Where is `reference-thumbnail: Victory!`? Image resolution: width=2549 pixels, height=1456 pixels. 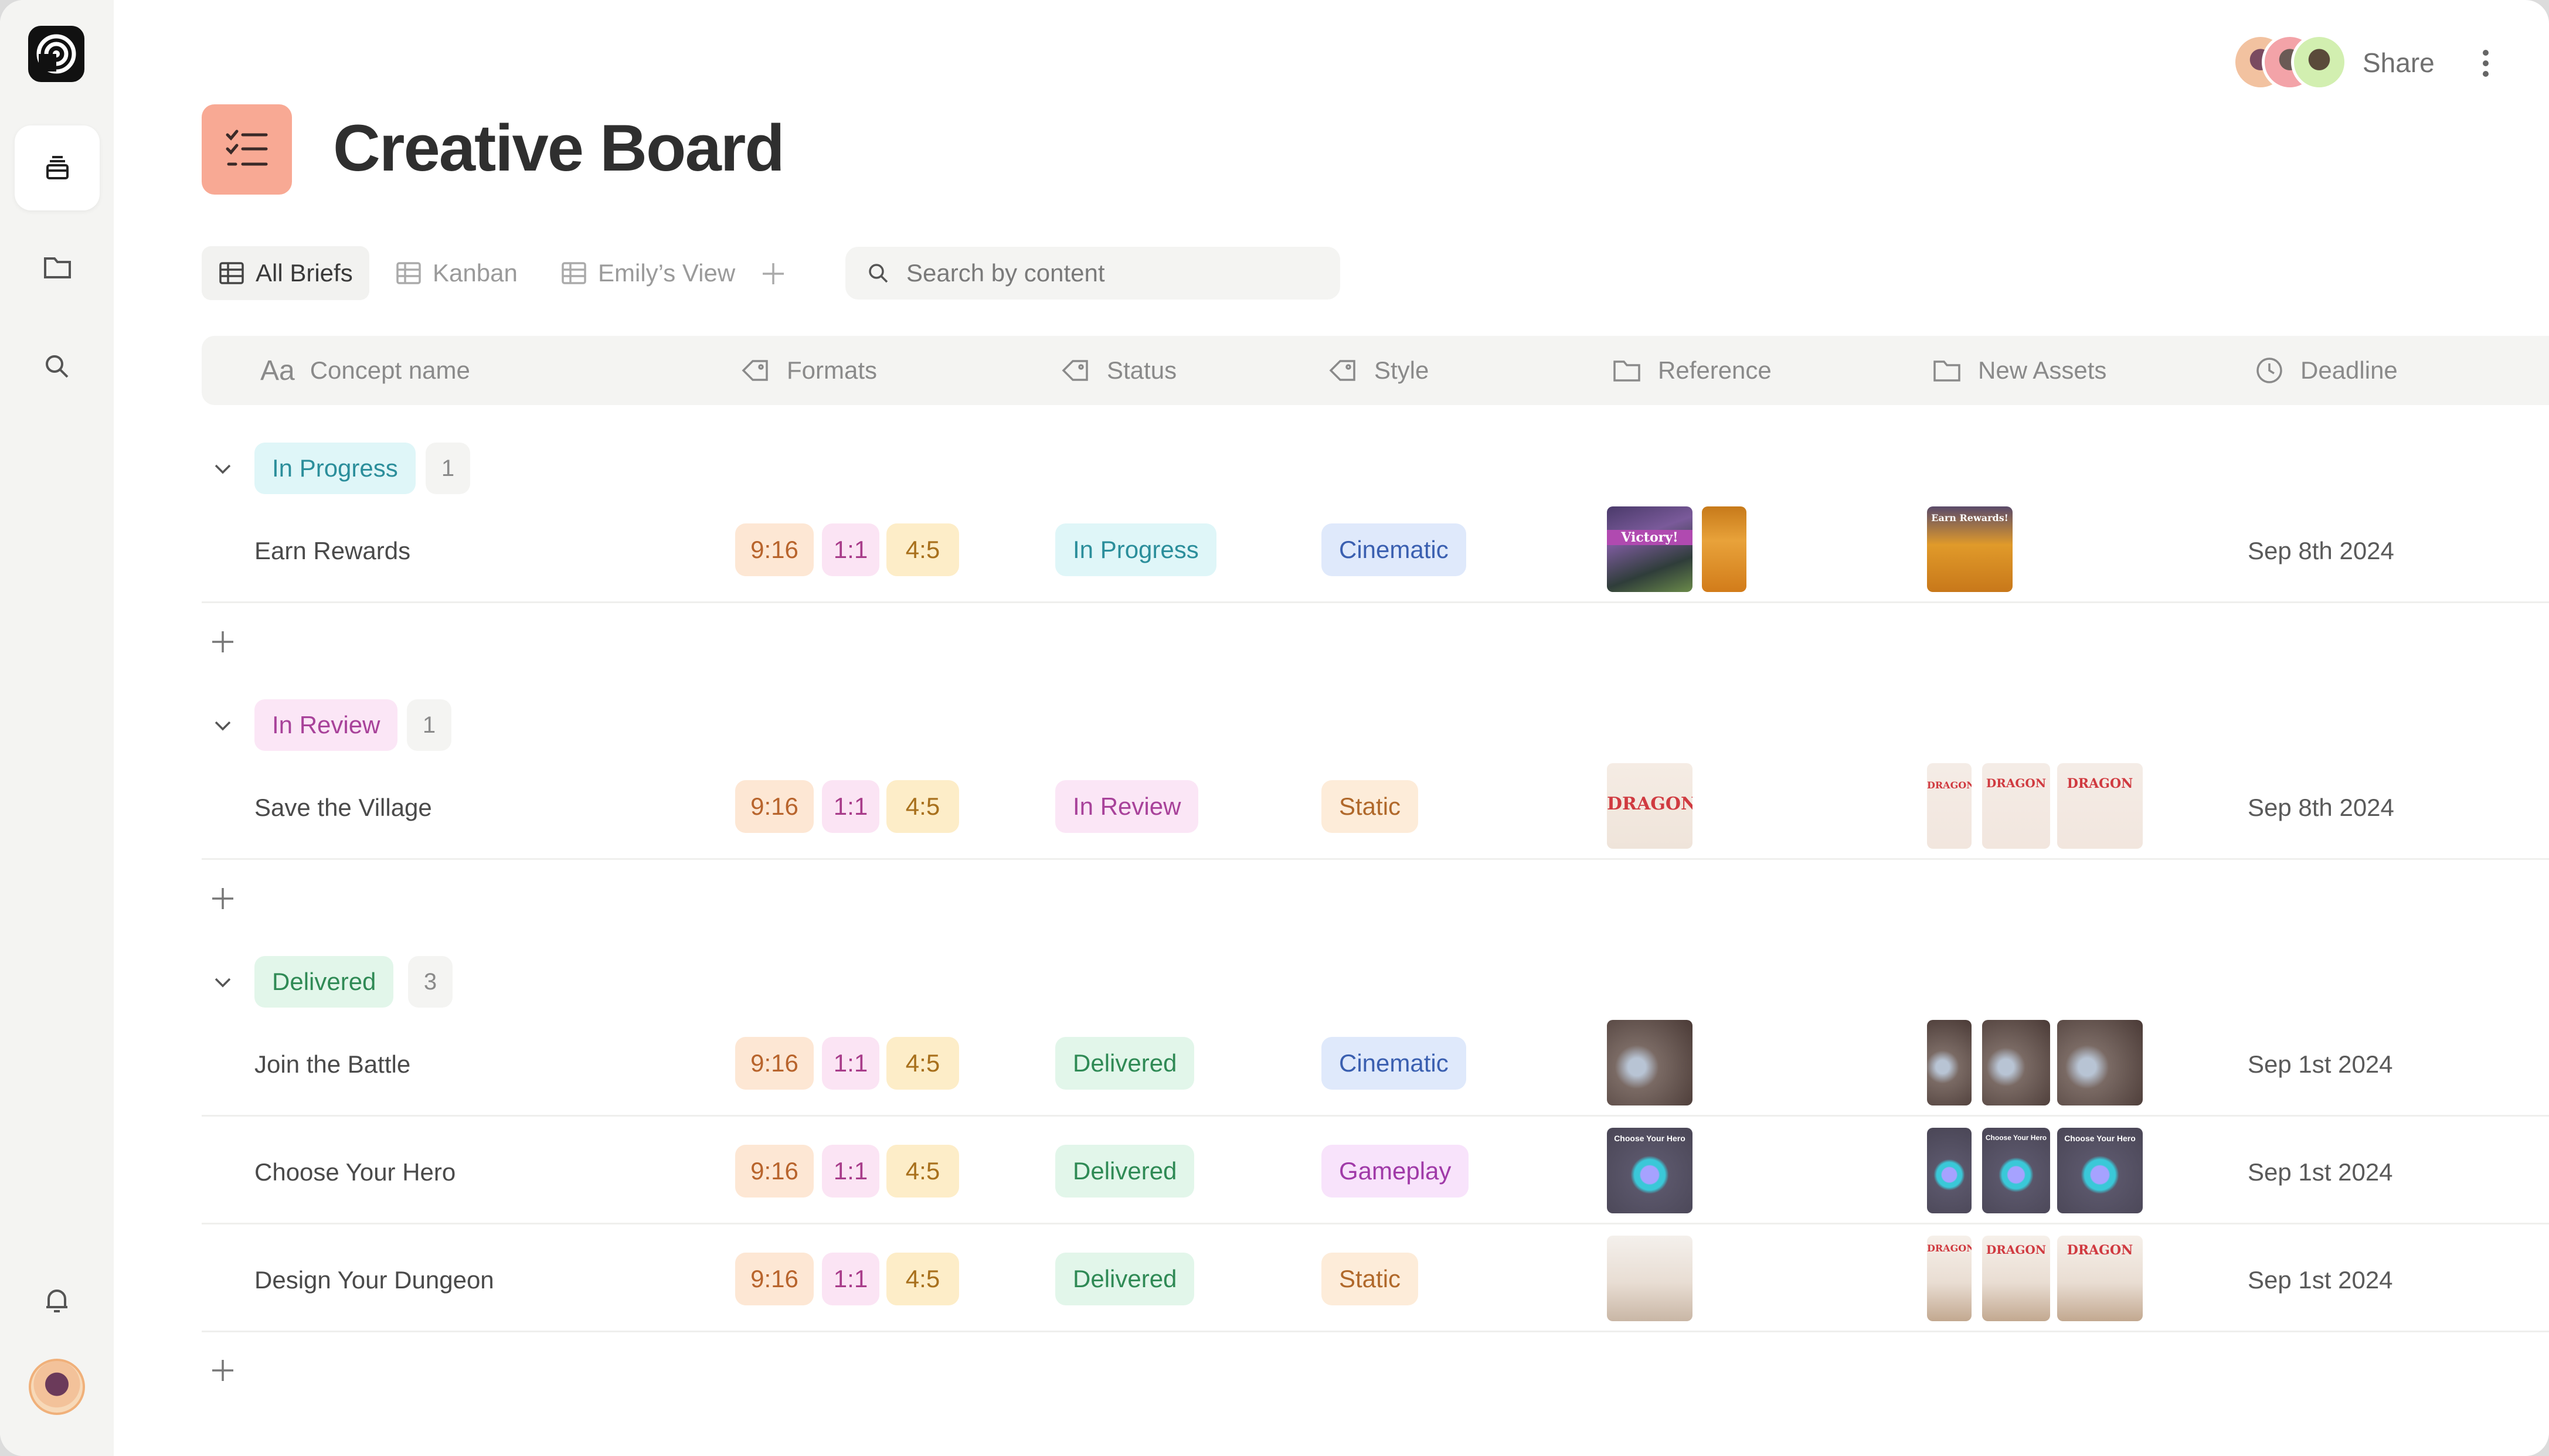 reference-thumbnail: Victory! is located at coordinates (1649, 549).